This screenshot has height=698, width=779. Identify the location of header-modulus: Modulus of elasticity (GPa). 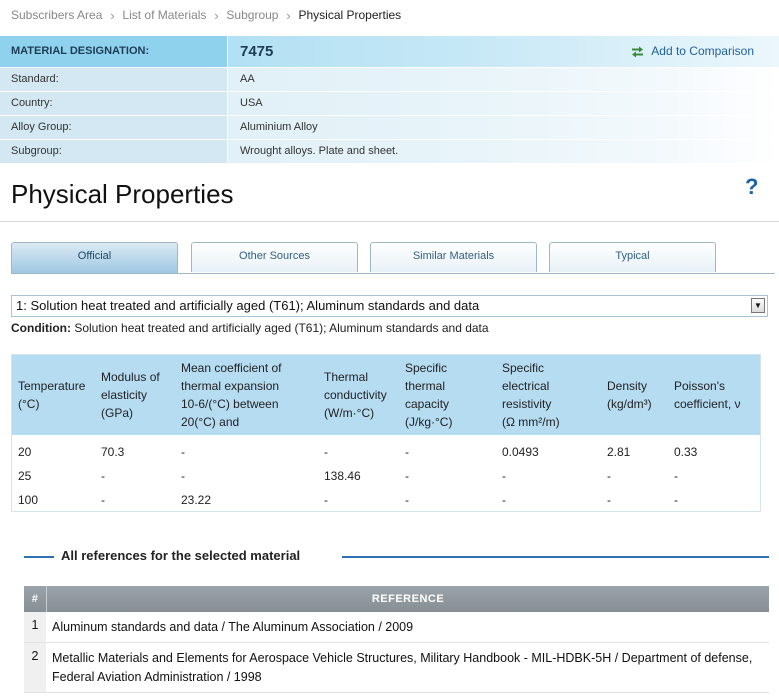
(130, 395).